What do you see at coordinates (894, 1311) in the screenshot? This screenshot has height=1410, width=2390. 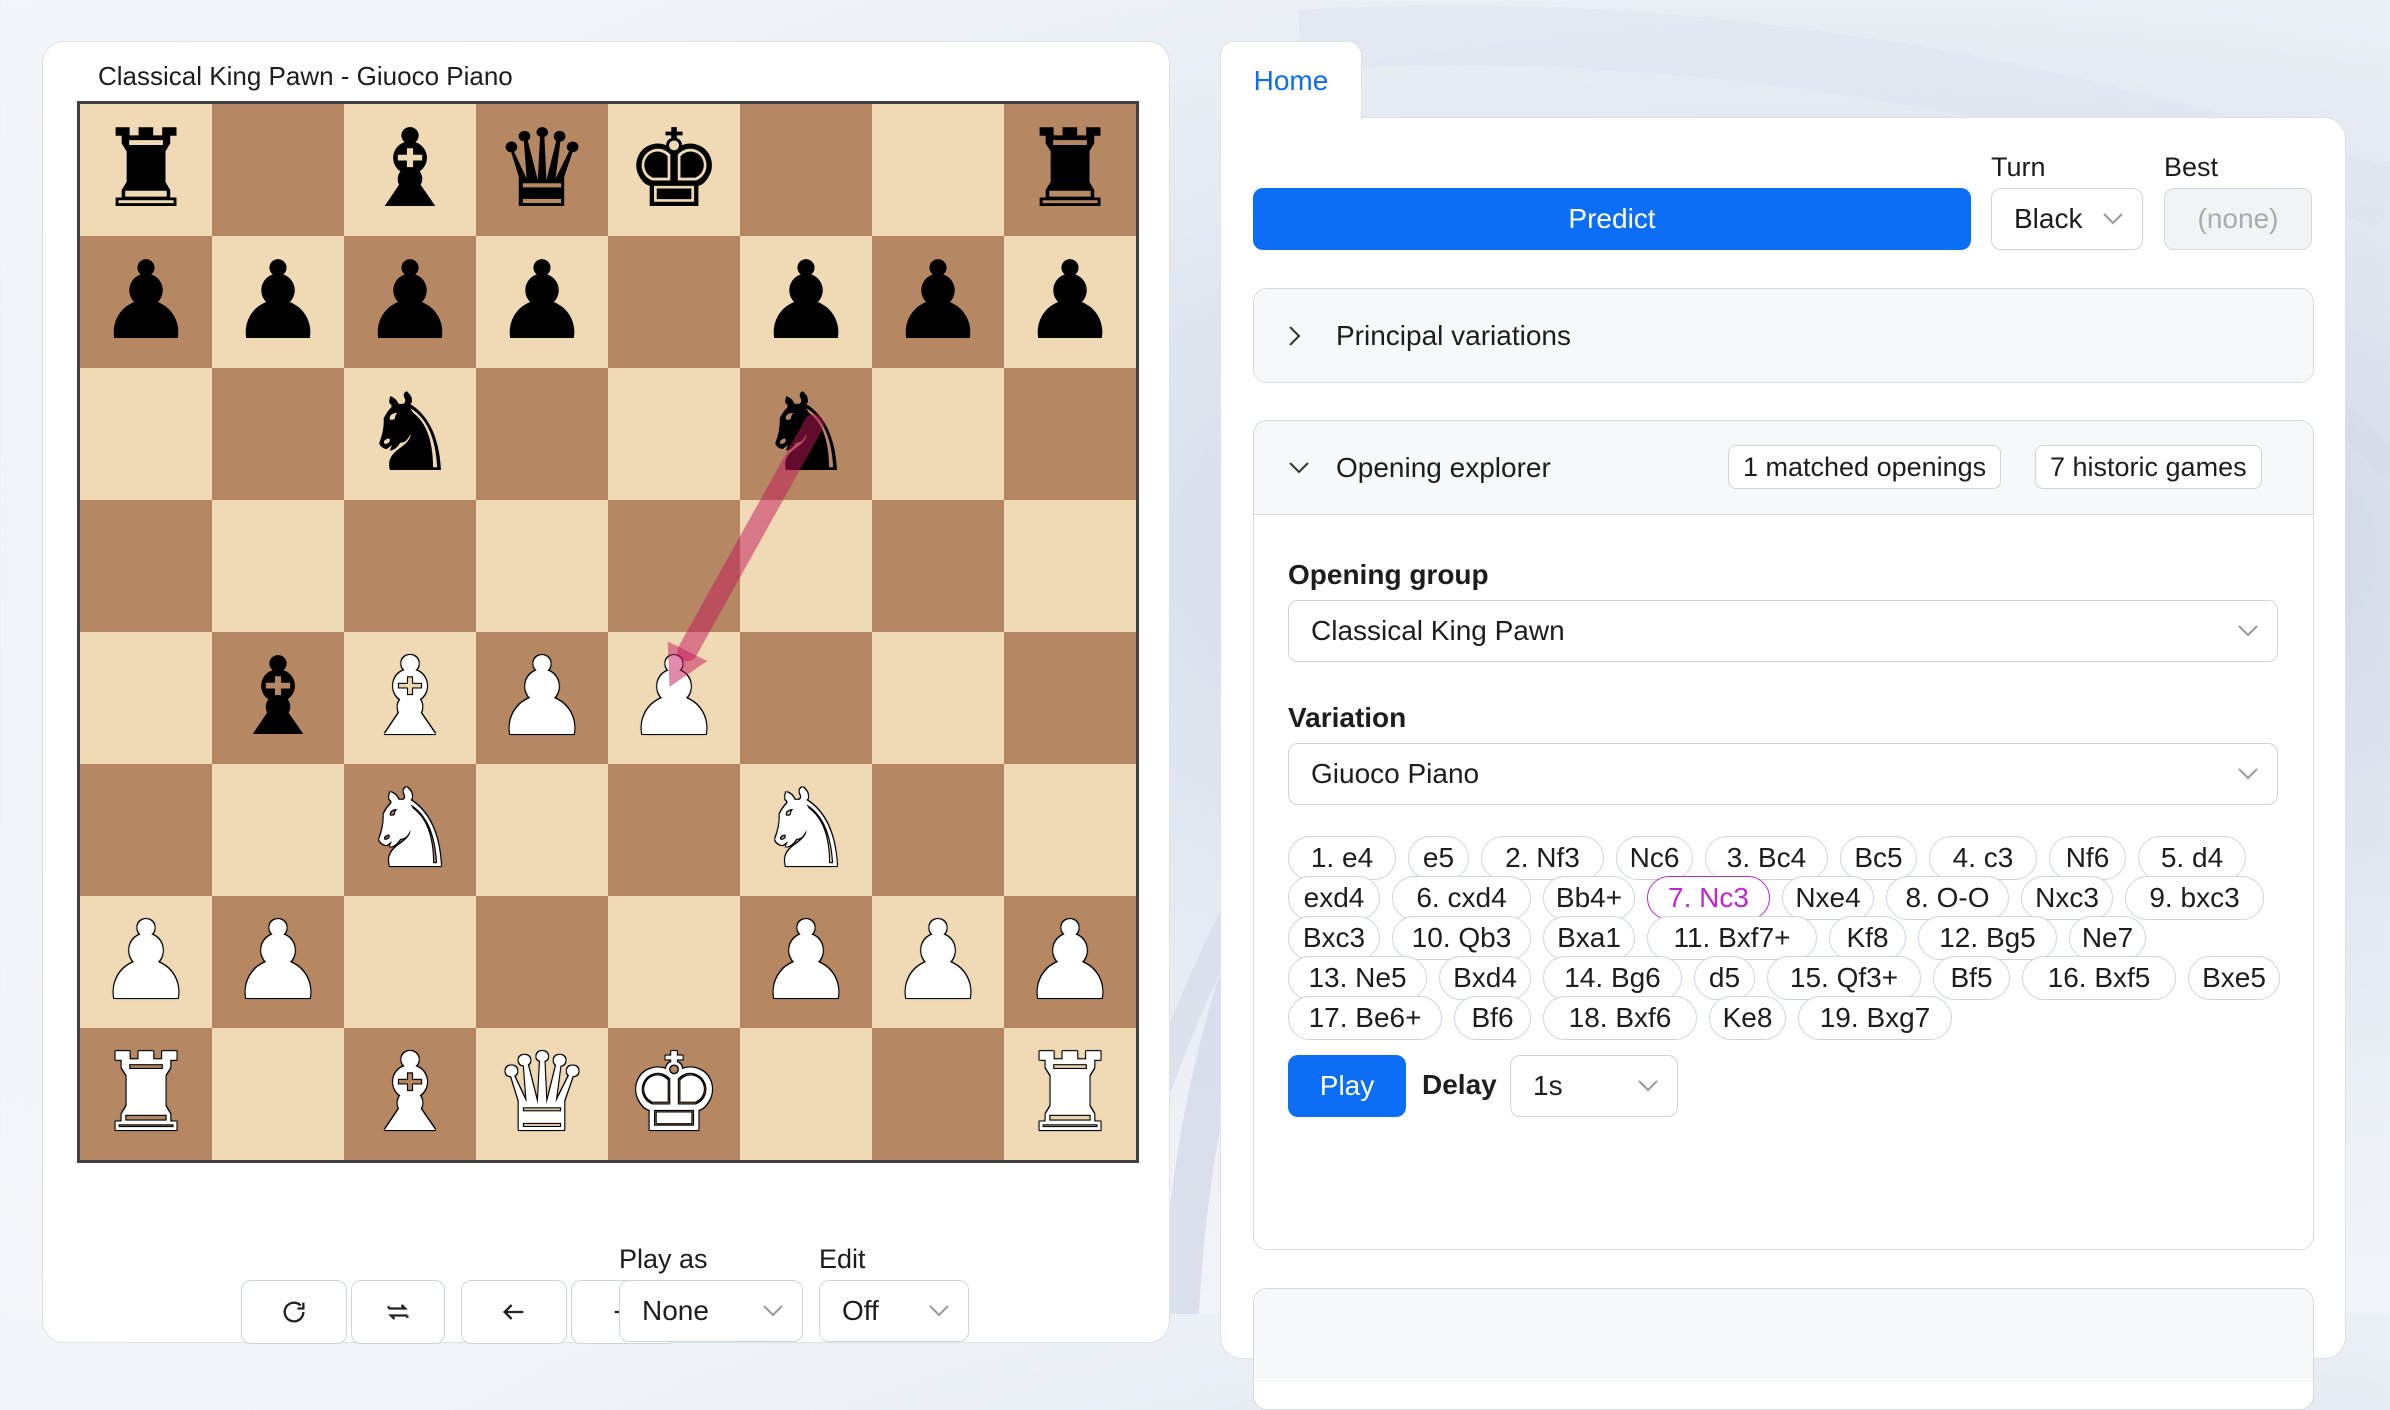 I see `edit-select: Off` at bounding box center [894, 1311].